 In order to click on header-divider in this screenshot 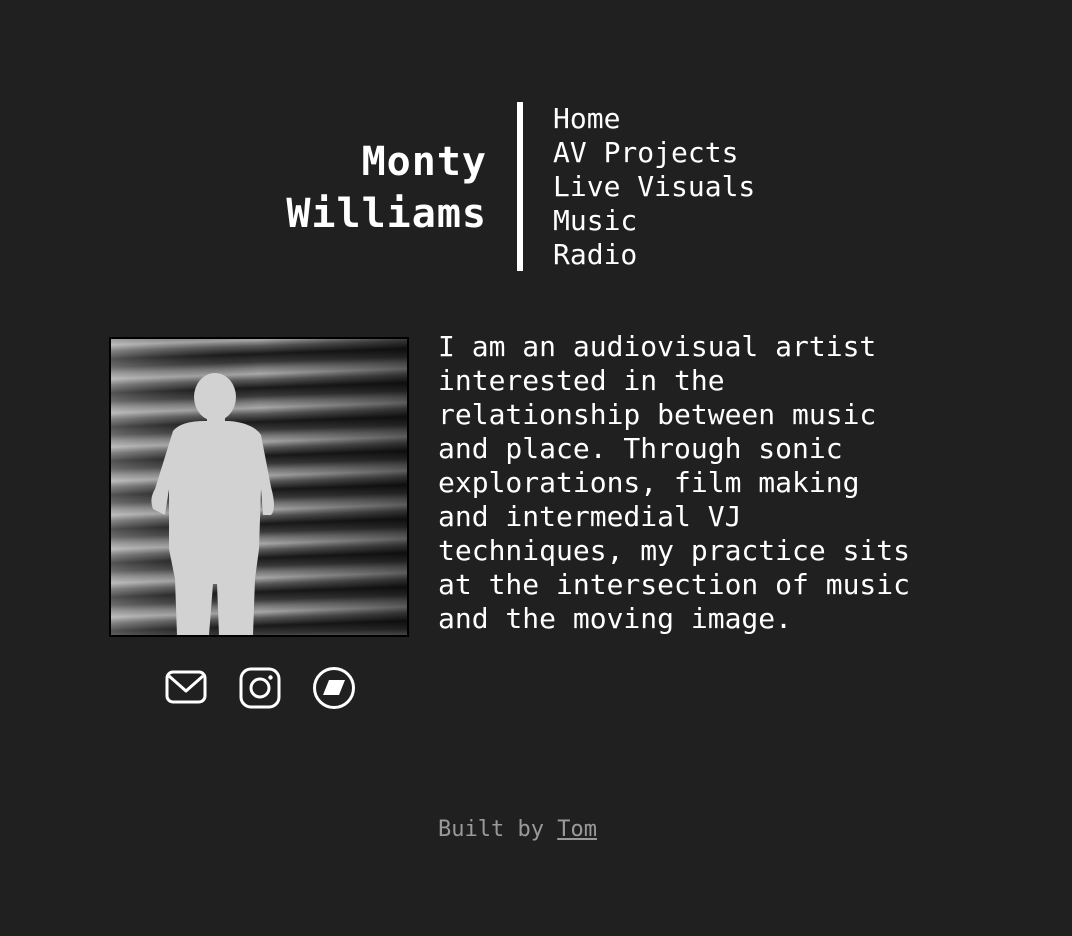, I will do `click(520, 186)`.